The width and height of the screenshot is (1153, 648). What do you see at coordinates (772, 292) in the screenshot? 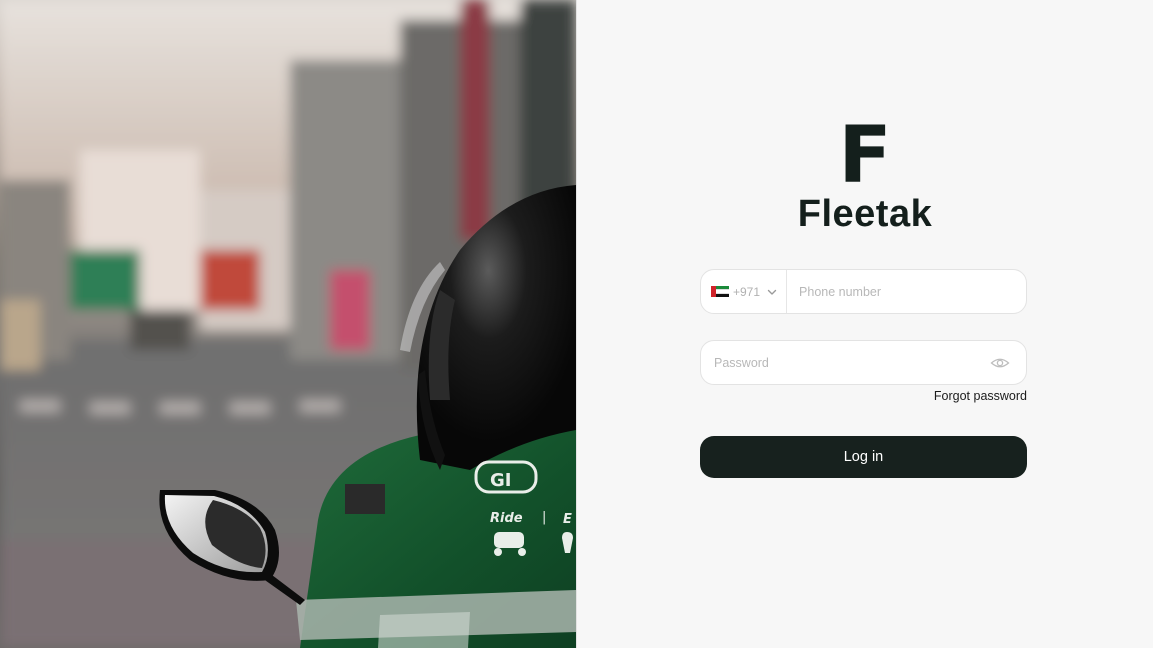
I see `chevron-down-icon` at bounding box center [772, 292].